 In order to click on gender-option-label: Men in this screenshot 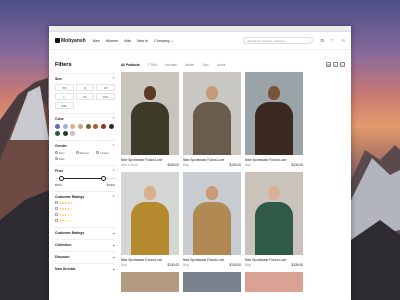, I will do `click(62, 152)`.